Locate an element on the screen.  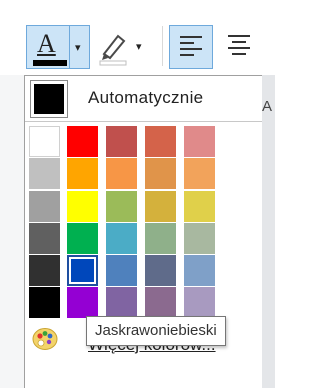
split-divider is located at coordinates (69, 47).